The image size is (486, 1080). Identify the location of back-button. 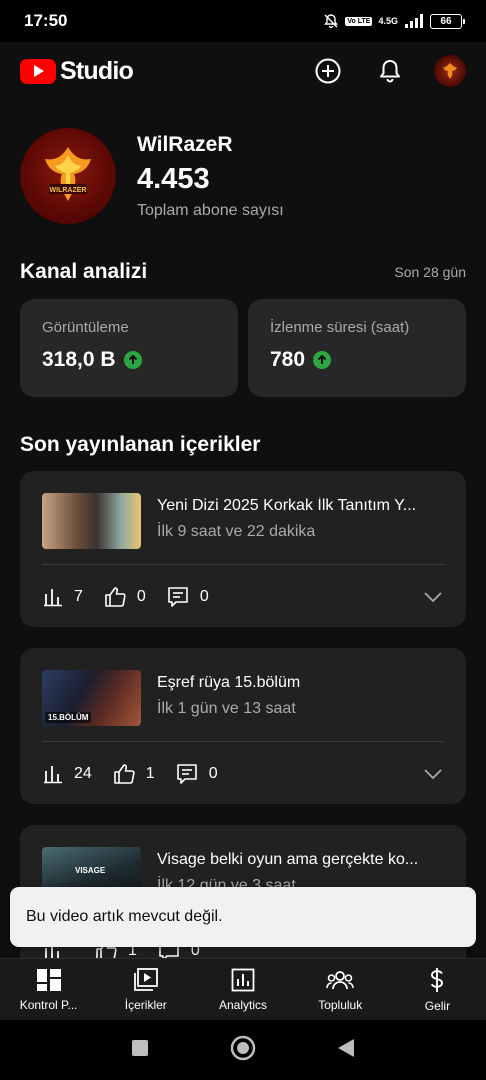
(346, 1050).